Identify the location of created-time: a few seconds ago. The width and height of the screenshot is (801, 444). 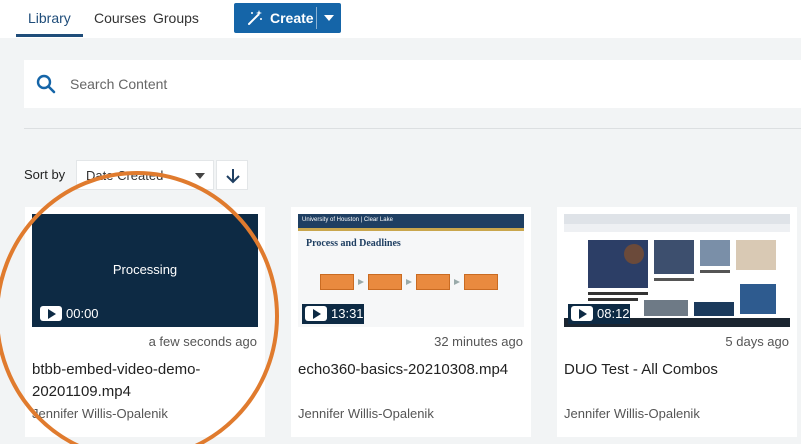
(202, 341).